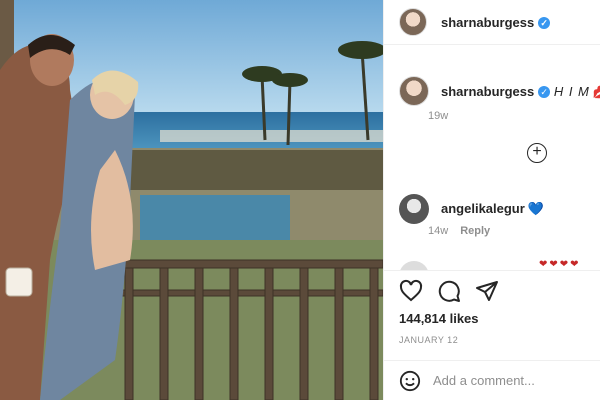 This screenshot has height=400, width=600. Describe the element at coordinates (438, 116) in the screenshot. I see `caption-time: 19w` at that location.